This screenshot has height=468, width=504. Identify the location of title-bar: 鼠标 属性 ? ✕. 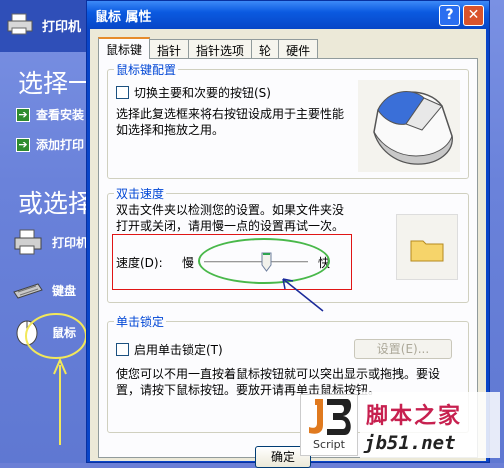
(288, 15).